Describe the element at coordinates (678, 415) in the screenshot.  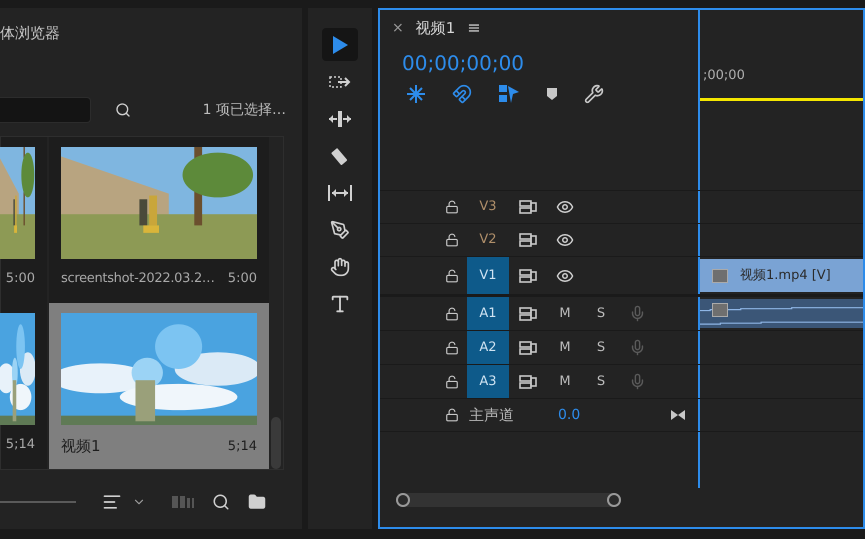
I see `bowtie-icon` at that location.